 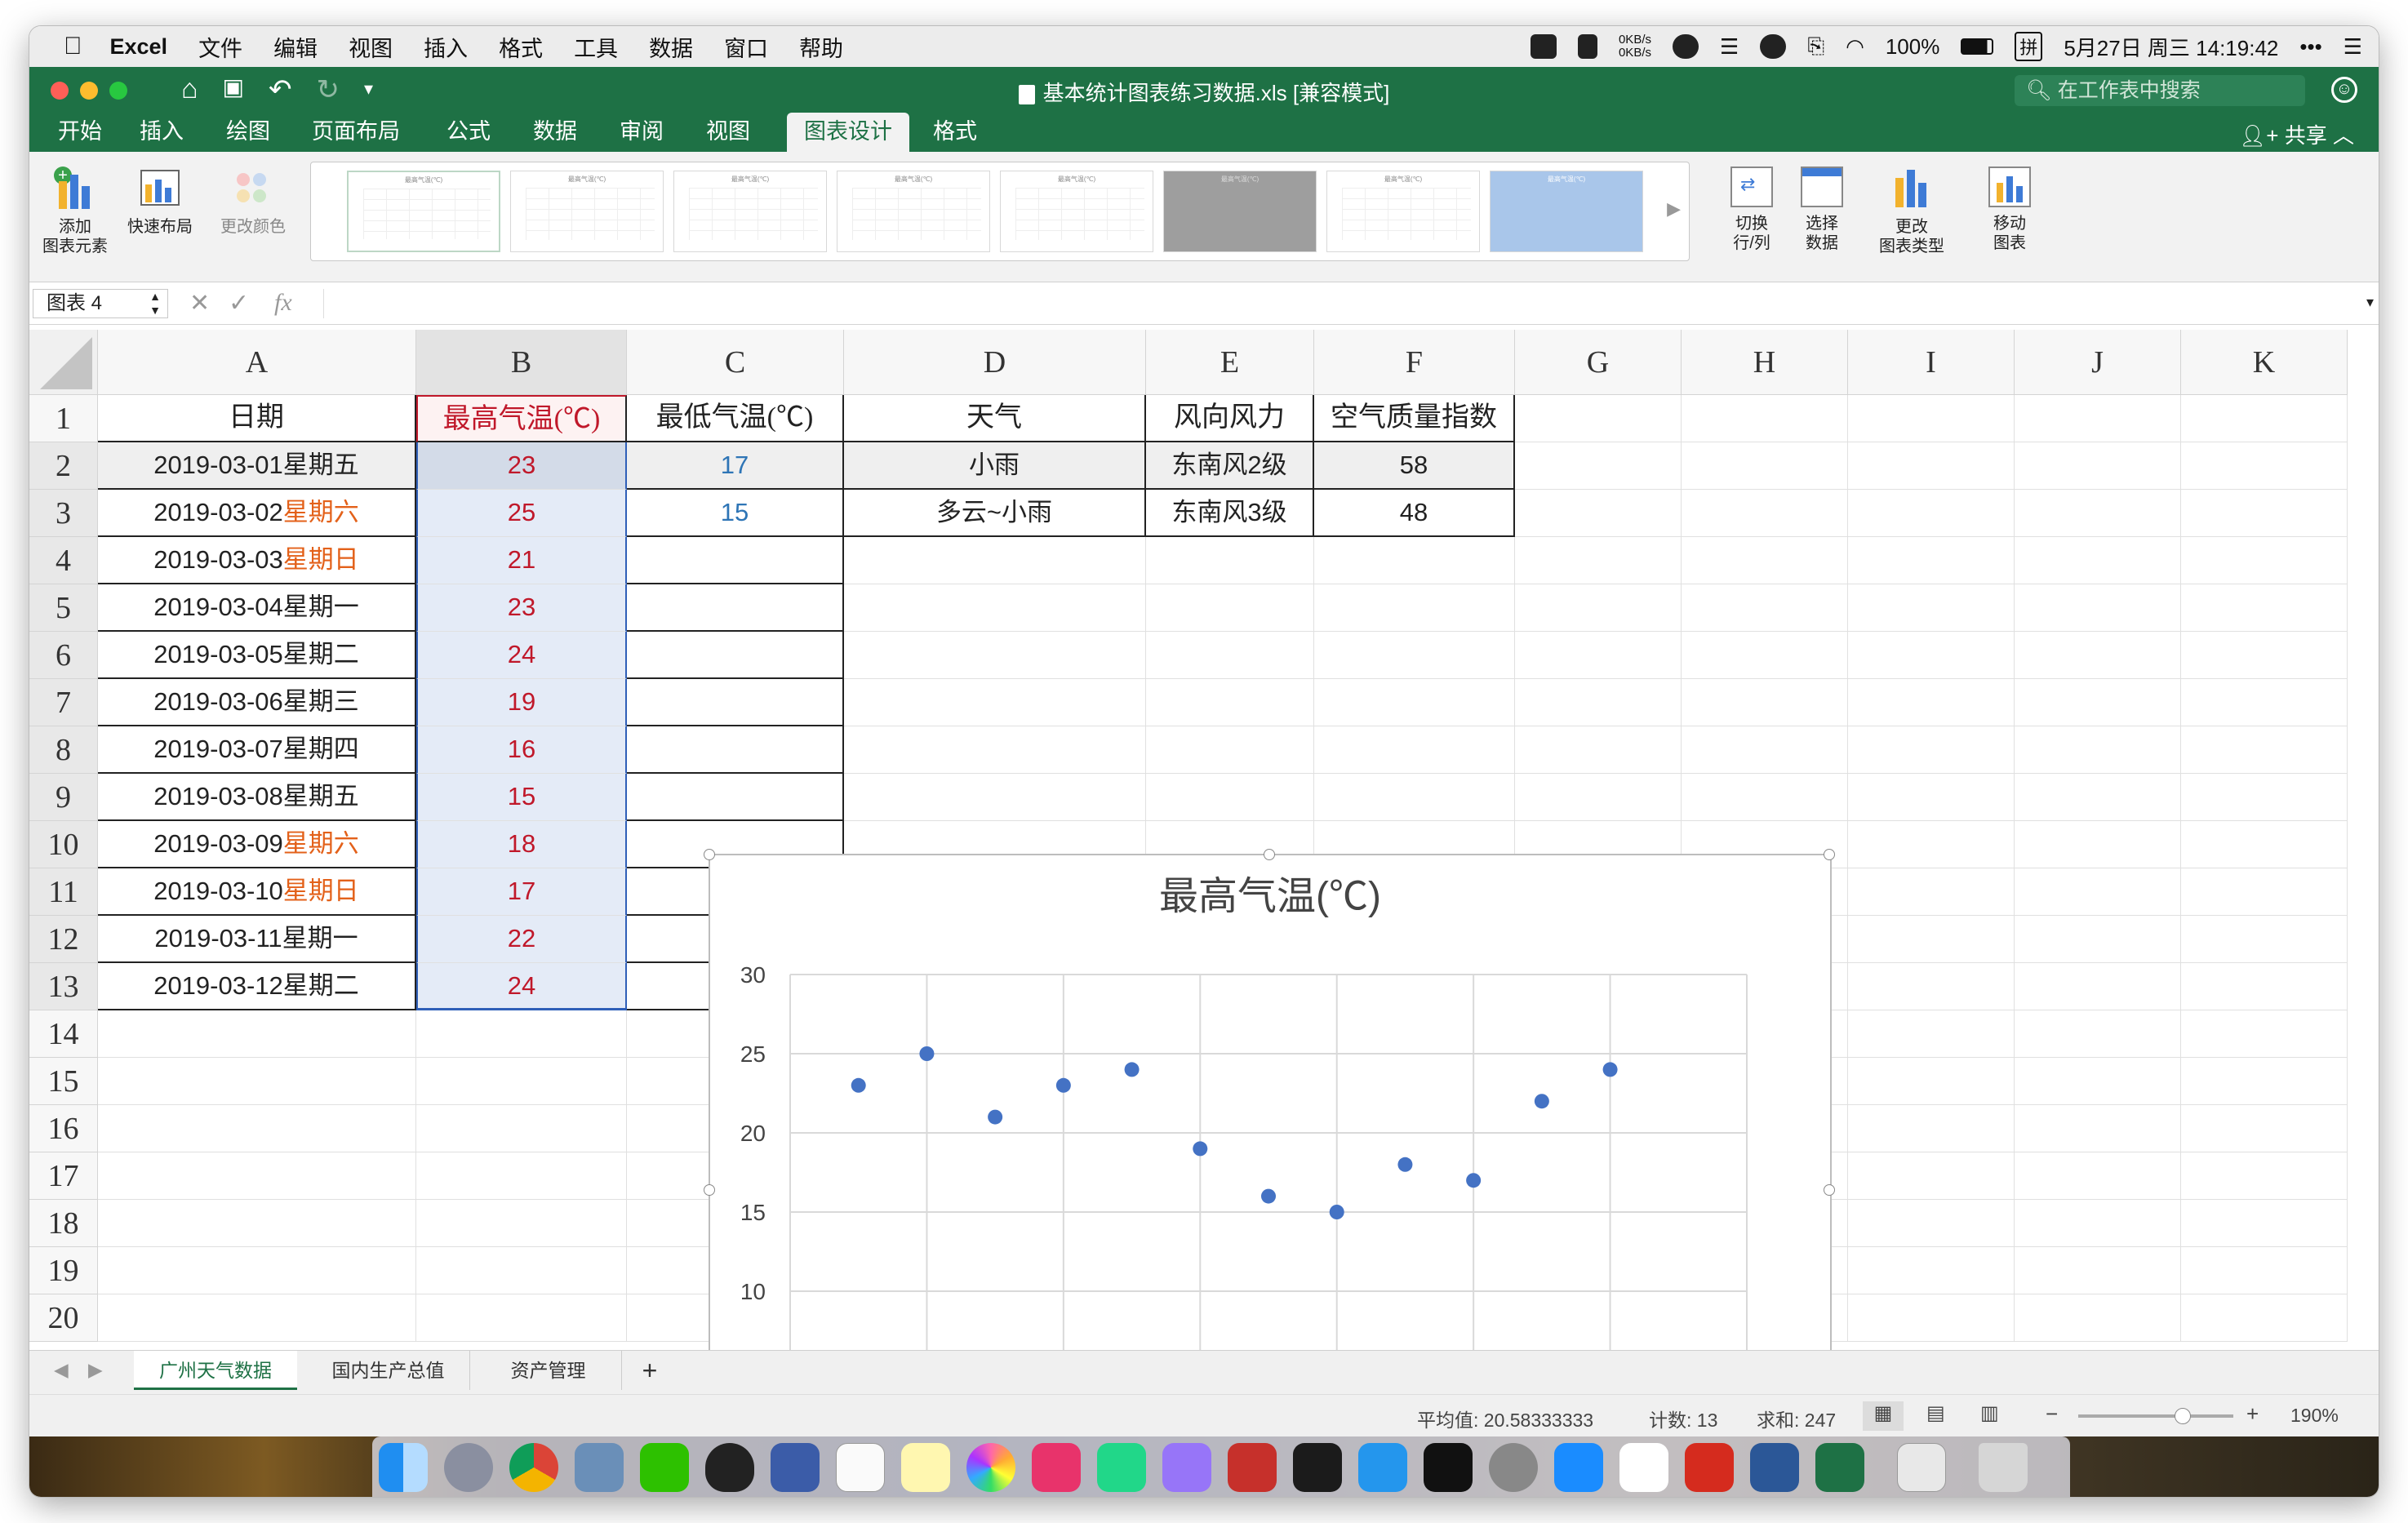 I want to click on high-temp-cell: 23, so click(x=521, y=608).